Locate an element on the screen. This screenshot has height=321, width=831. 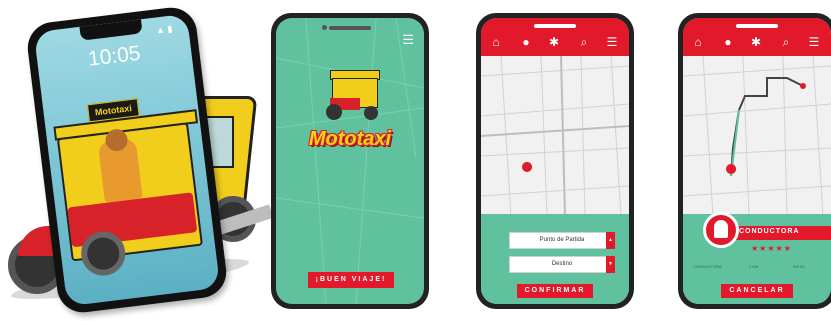
stat-3: S/0.00 is located at coordinates (799, 266).